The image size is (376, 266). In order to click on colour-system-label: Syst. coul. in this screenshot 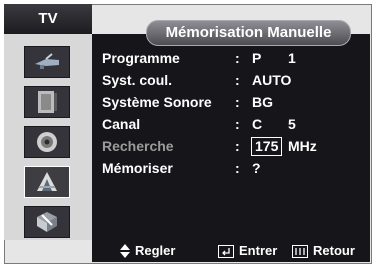, I will do `click(137, 80)`.